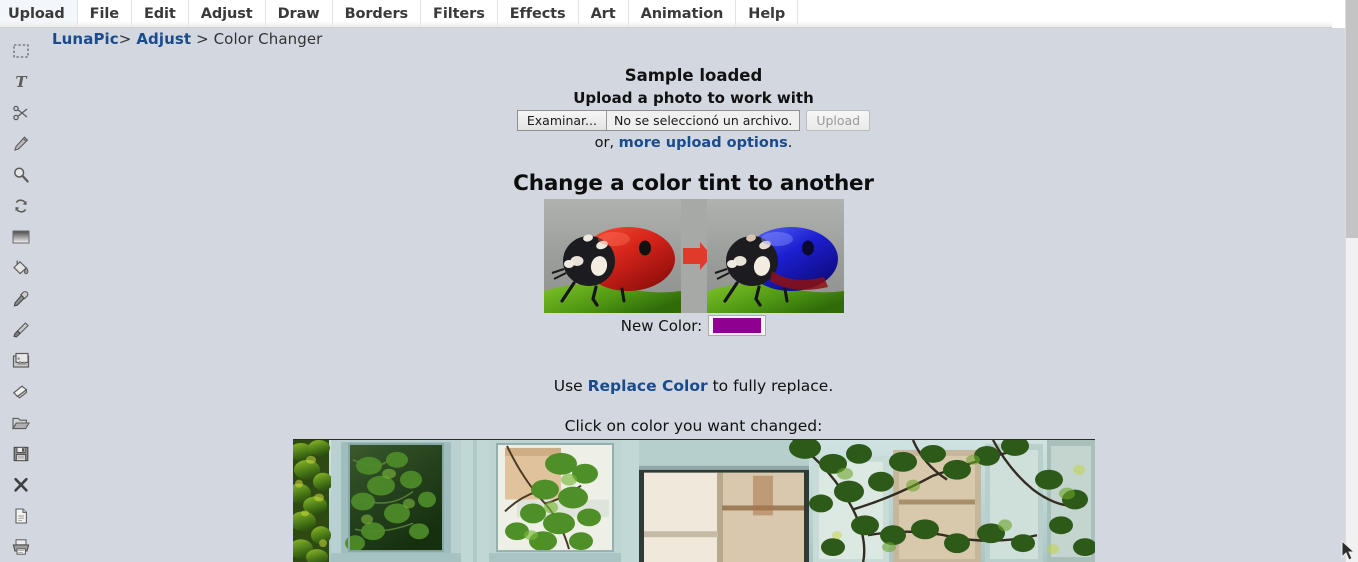  I want to click on upload-subtitle: Upload a photo to work with, so click(693, 98).